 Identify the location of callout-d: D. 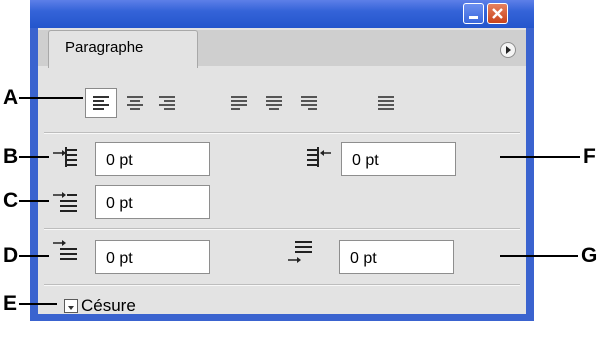
(11, 255).